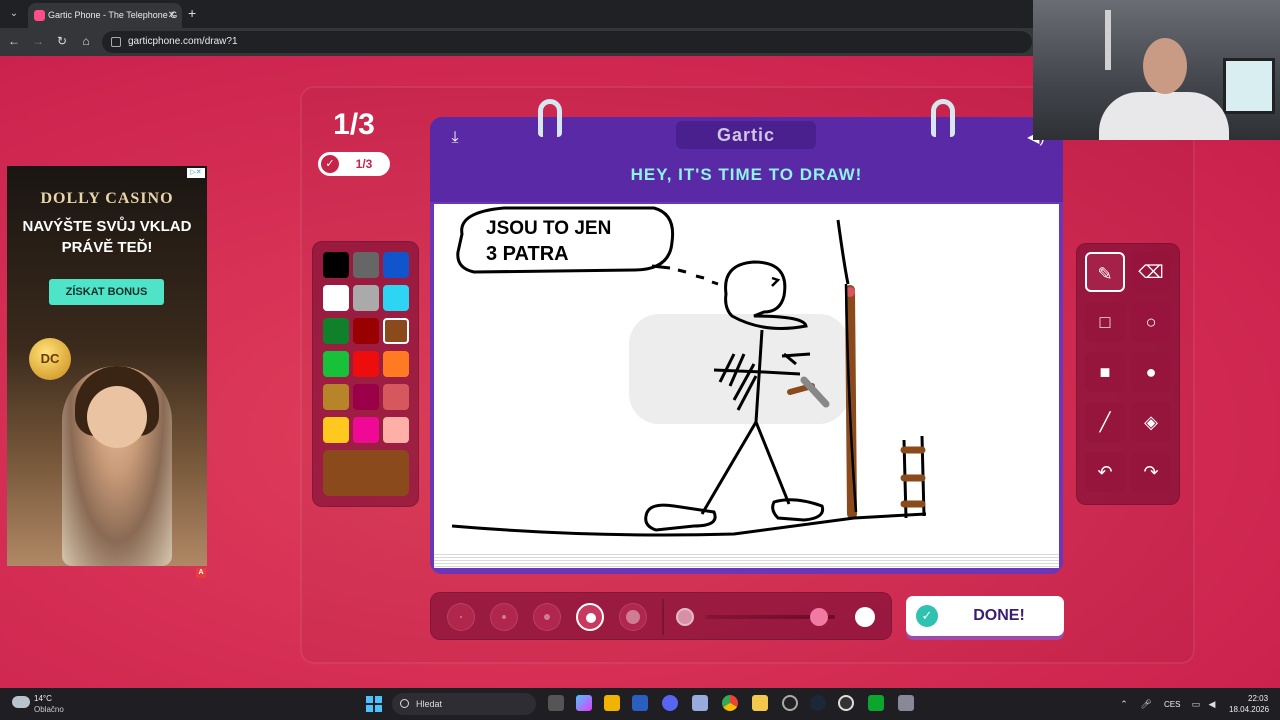 This screenshot has width=1280, height=720. What do you see at coordinates (14, 41) in the screenshot?
I see `back-icon: ←` at bounding box center [14, 41].